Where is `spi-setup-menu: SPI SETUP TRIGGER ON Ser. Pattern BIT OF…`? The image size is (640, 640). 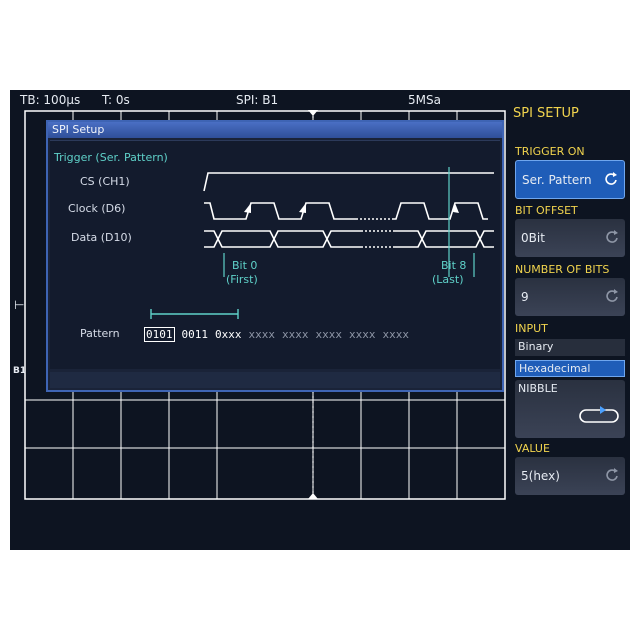
spi-setup-menu: SPI SETUP TRIGGER ON Ser. Pattern BIT OF… is located at coordinates (571, 320).